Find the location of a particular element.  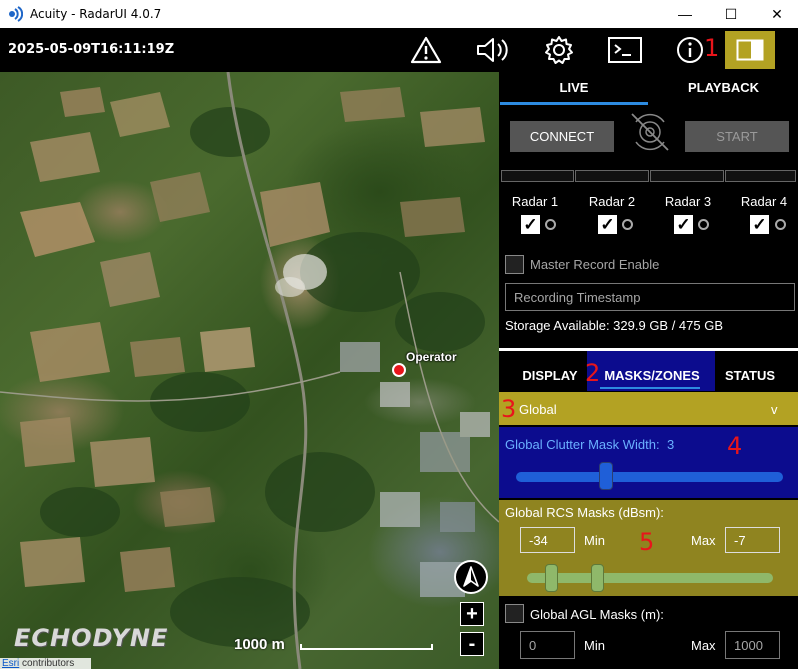

radar-3-checkbox: ✓ is located at coordinates (683, 224).